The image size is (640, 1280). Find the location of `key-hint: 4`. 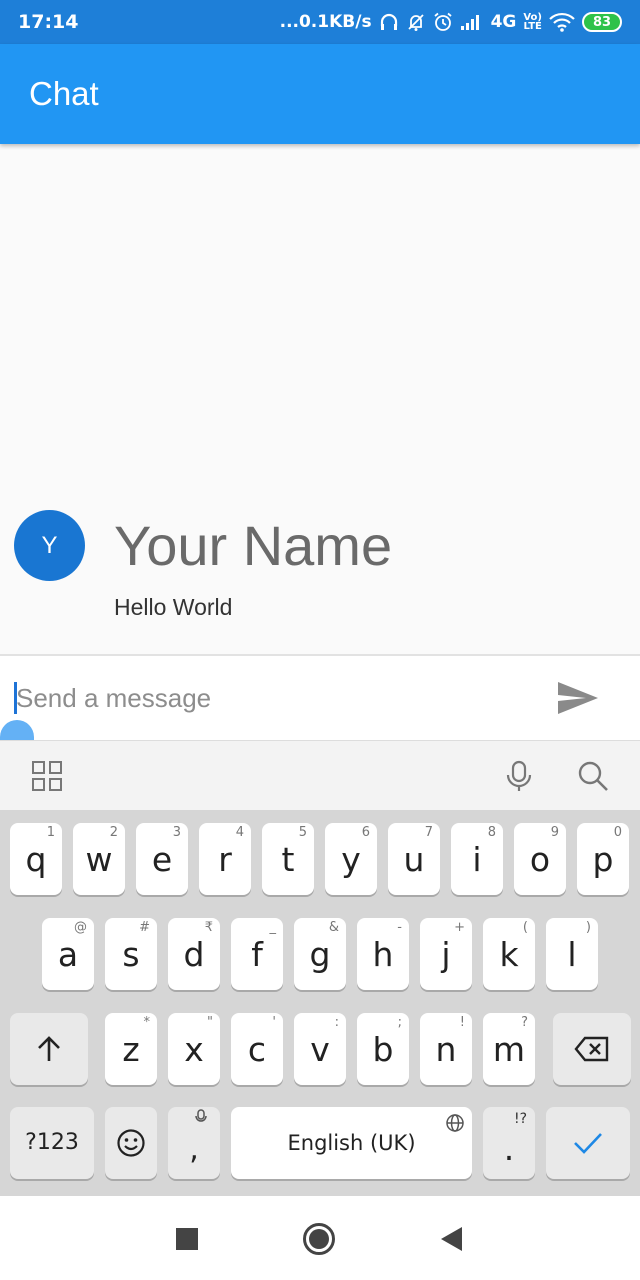

key-hint: 4 is located at coordinates (239, 832).